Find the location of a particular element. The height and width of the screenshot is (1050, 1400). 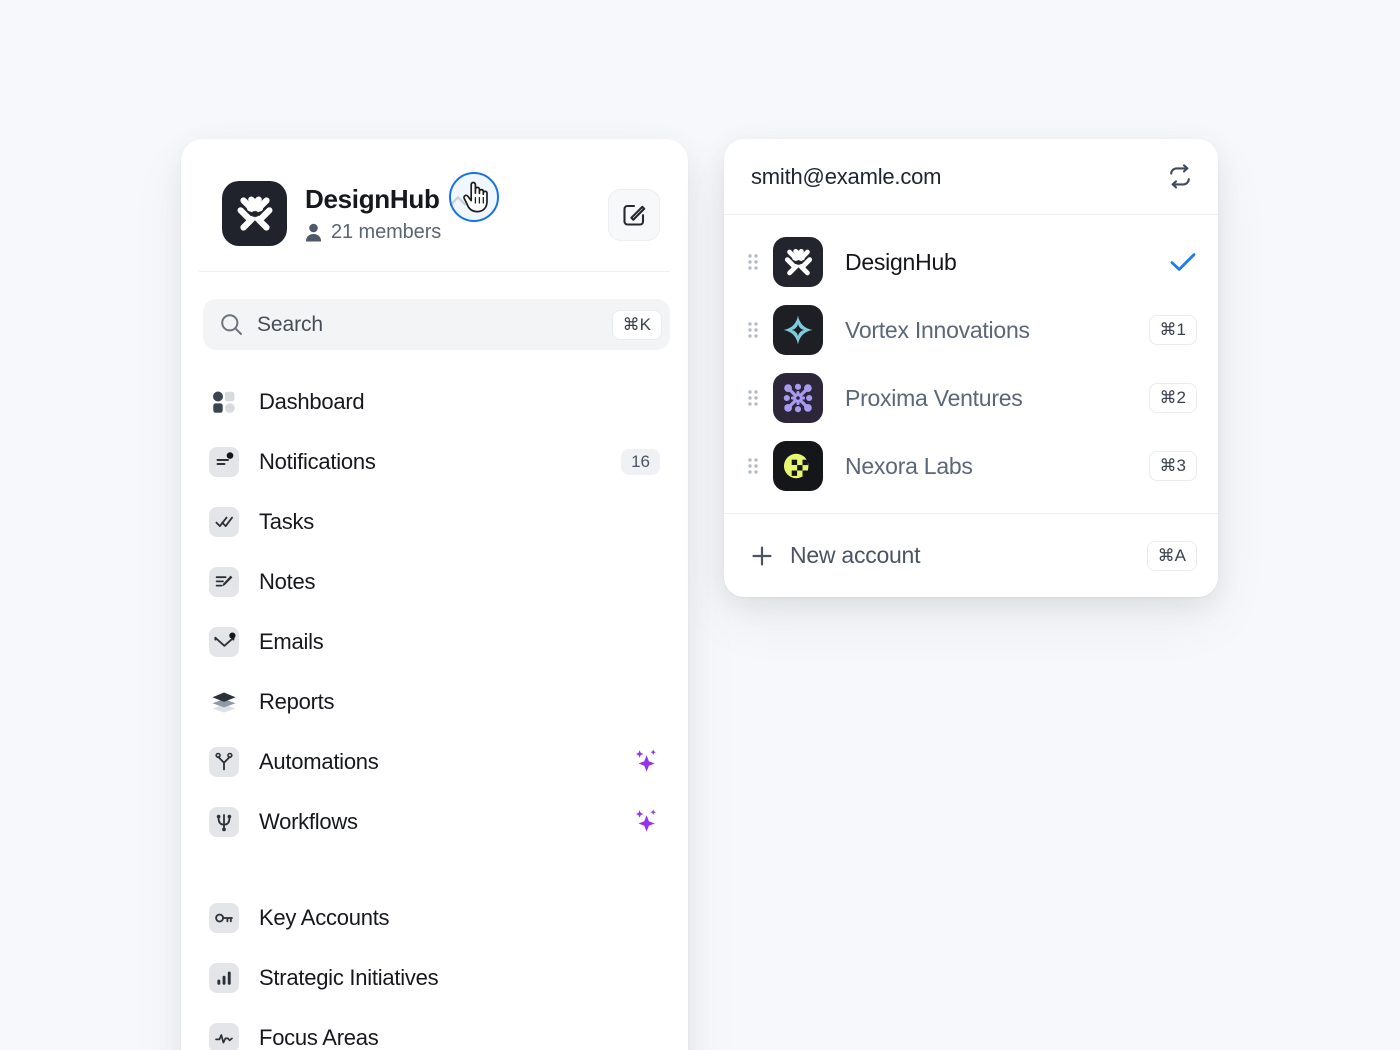

sidebar-item-emails: Emails is located at coordinates (436, 642).